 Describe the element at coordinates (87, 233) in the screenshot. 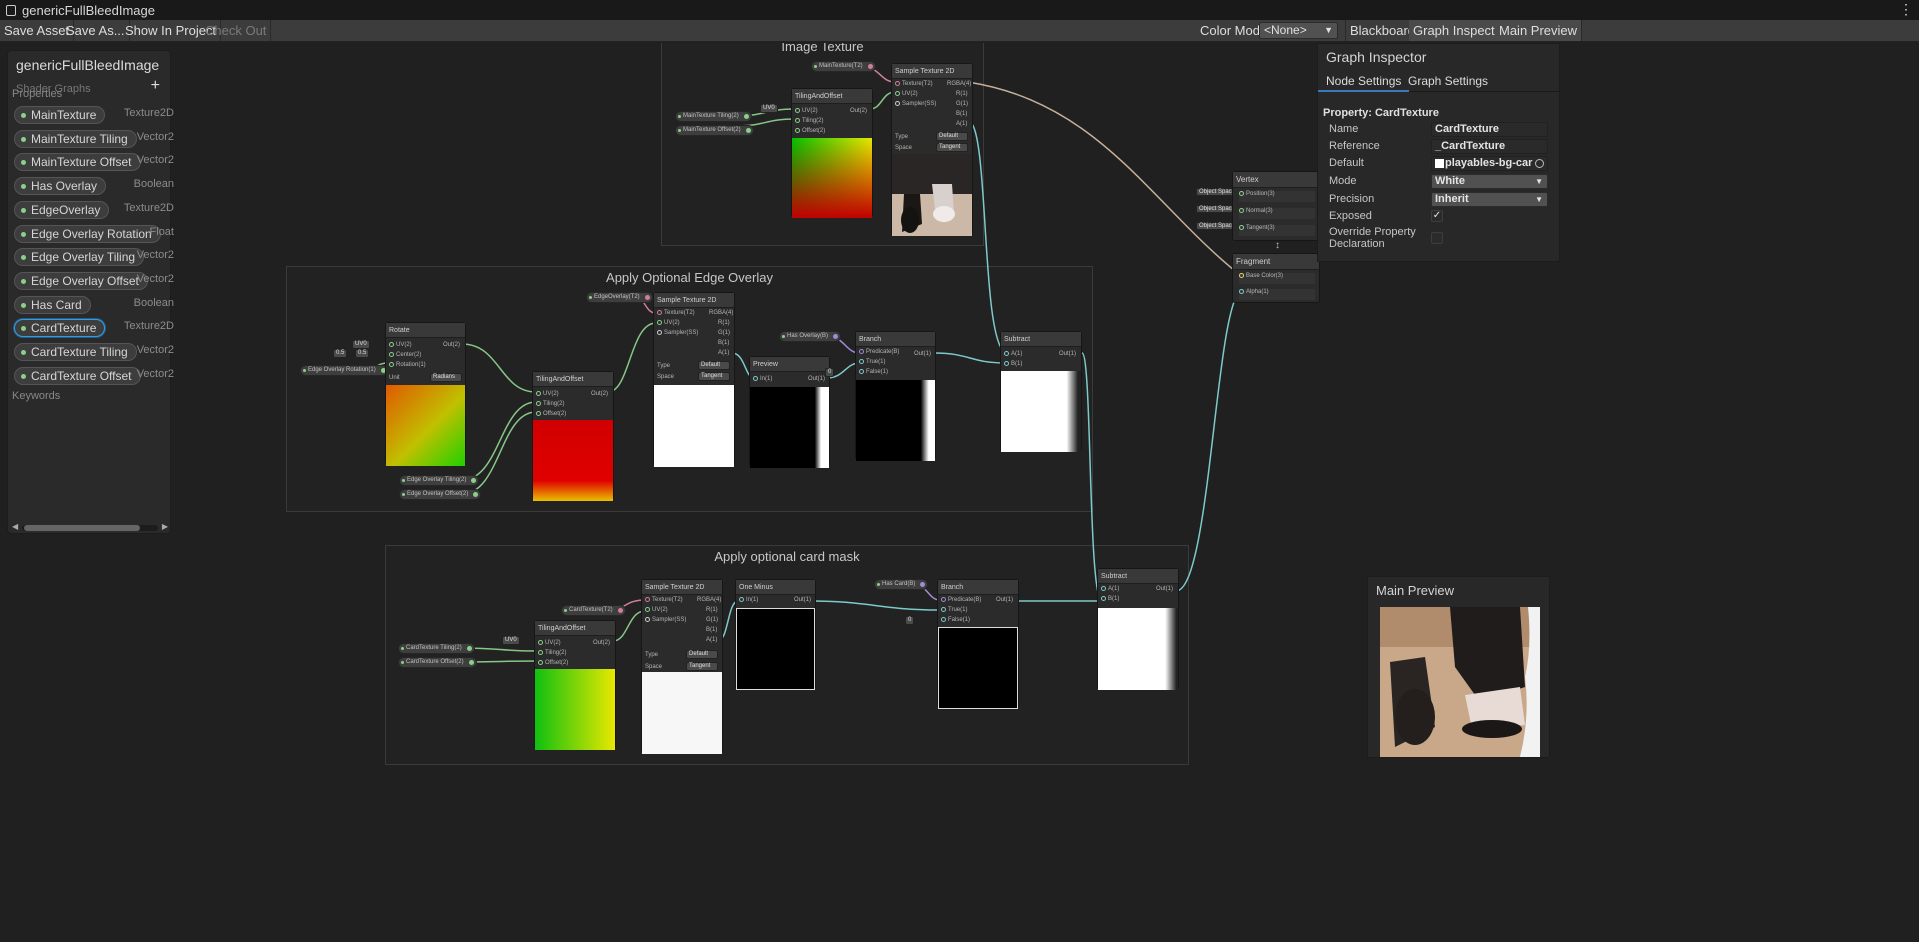

I see `property-name-pill: Edge Overlay Rotation` at that location.